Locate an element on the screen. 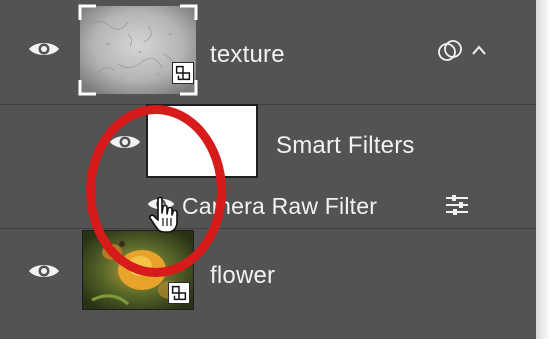 Image resolution: width=550 pixels, height=354 pixels. linked-circles-icon is located at coordinates (450, 51).